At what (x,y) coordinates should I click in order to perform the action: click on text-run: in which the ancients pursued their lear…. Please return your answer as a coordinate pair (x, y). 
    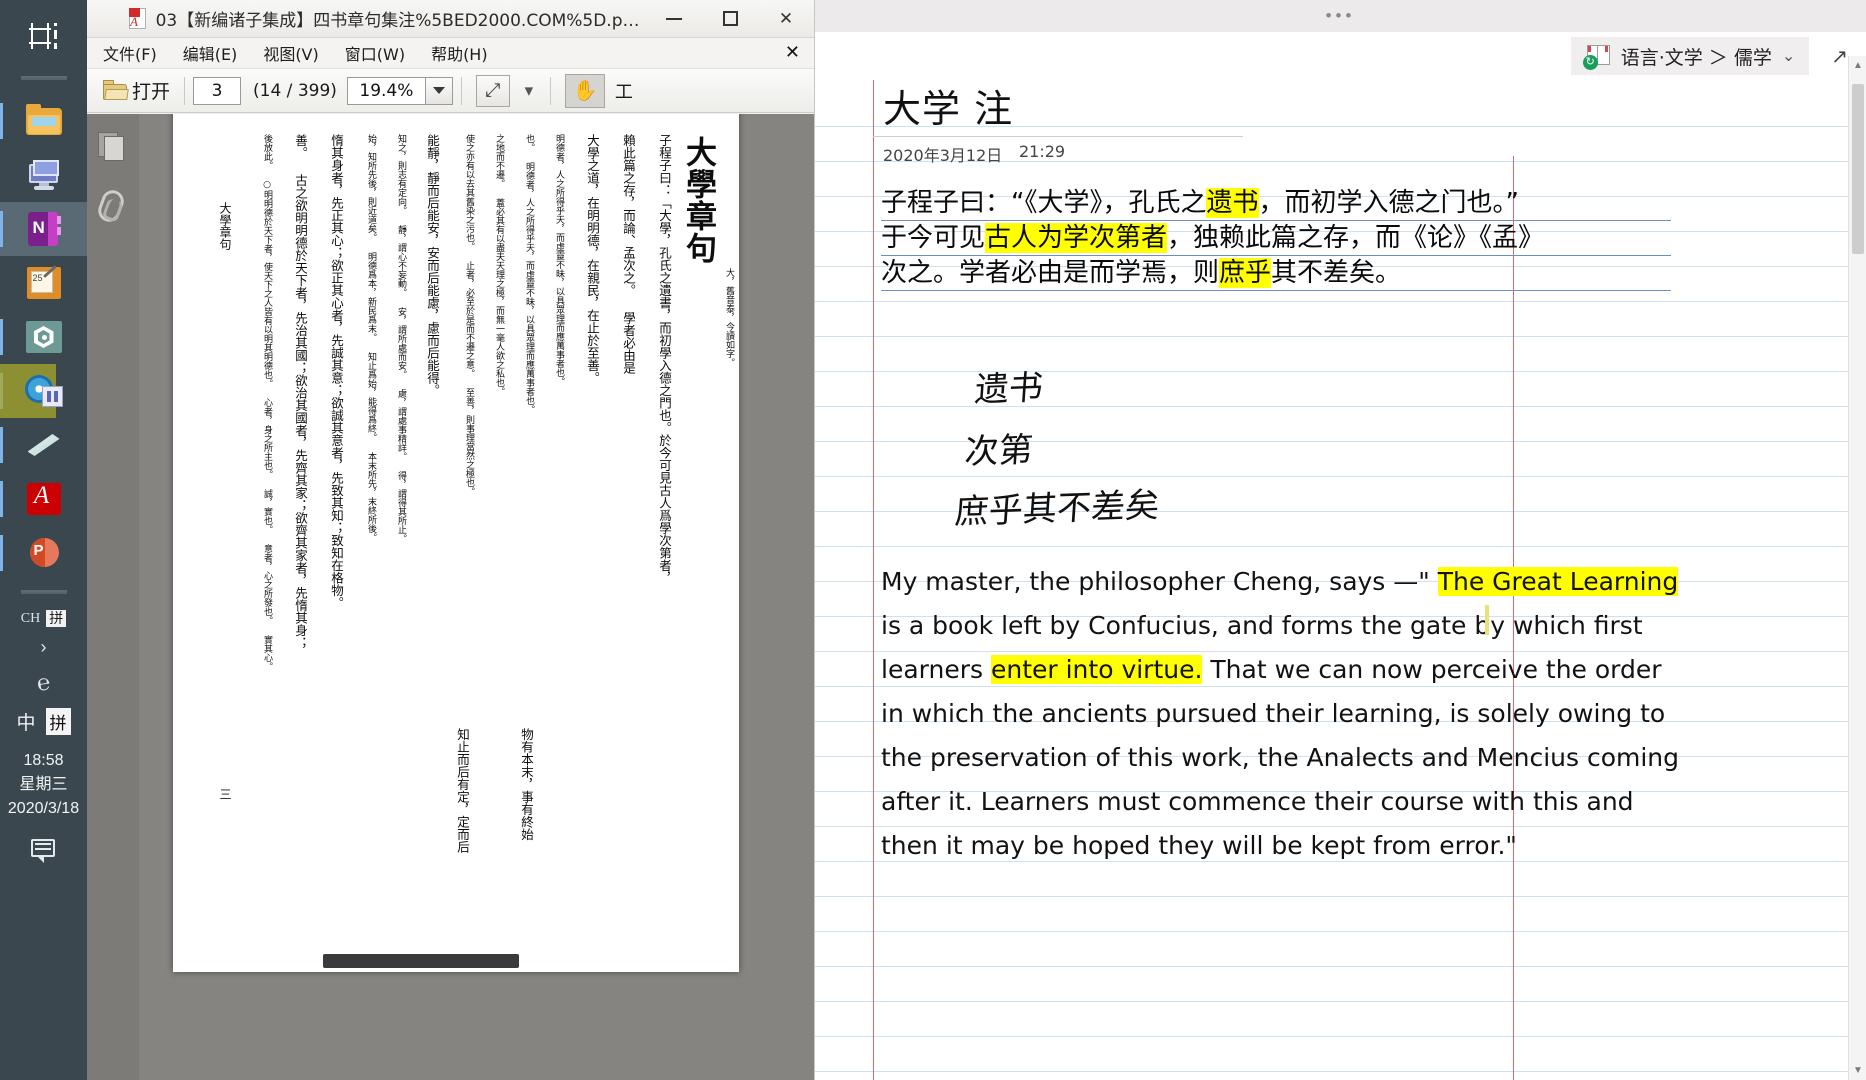
    Looking at the image, I should click on (1273, 713).